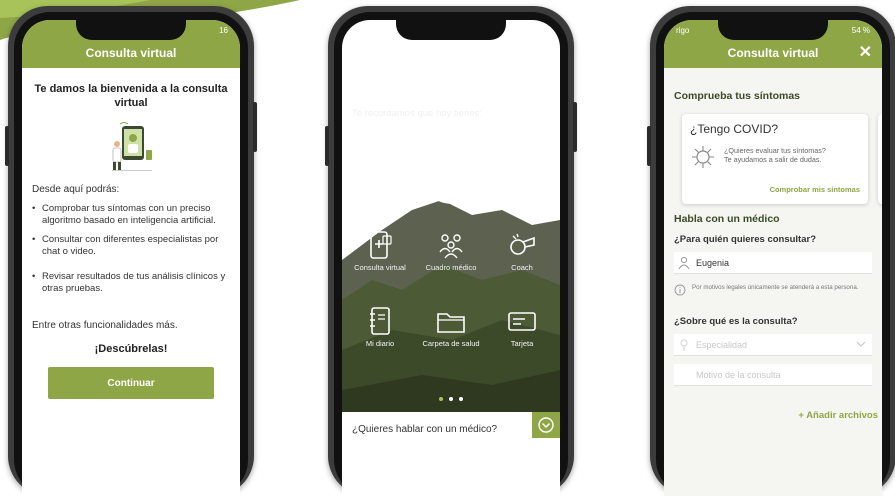 This screenshot has width=895, height=496. What do you see at coordinates (722, 345) in the screenshot?
I see `specialty-placeholder: Especialidad` at bounding box center [722, 345].